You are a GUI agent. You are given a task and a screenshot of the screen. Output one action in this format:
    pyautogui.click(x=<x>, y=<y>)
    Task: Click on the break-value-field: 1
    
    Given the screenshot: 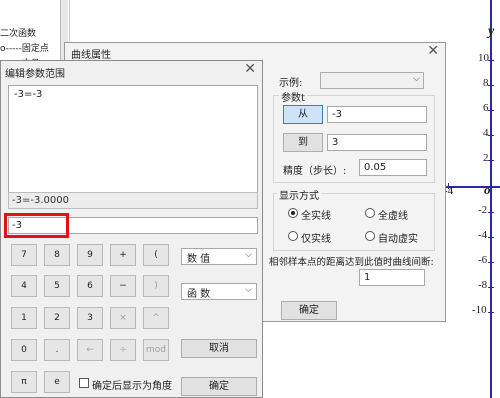 What is the action you would take?
    pyautogui.click(x=392, y=277)
    